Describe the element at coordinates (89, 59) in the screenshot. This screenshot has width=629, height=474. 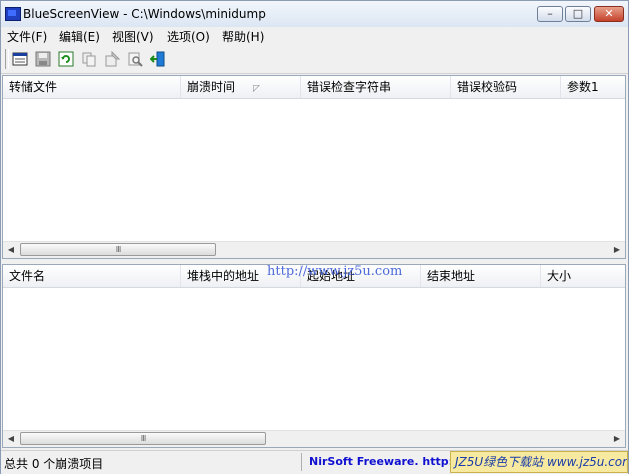
I see `copy-icon` at that location.